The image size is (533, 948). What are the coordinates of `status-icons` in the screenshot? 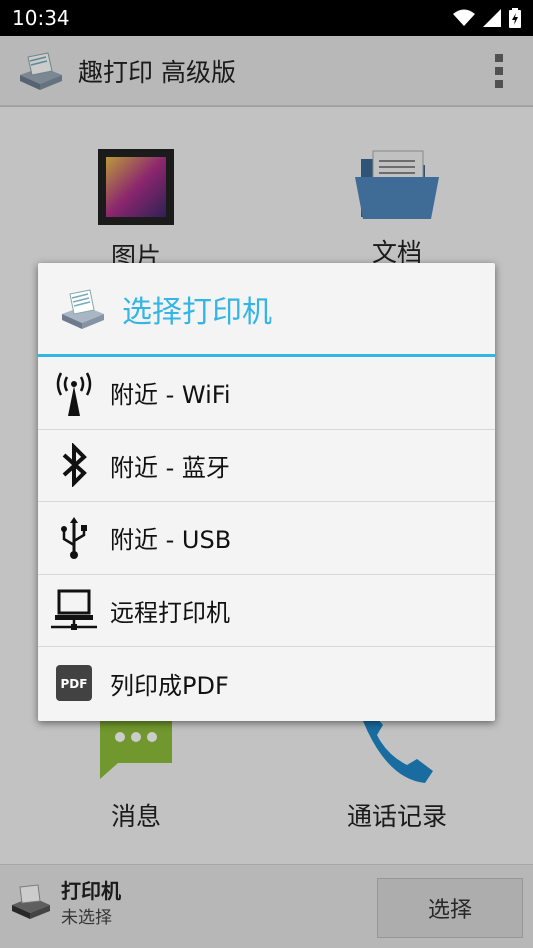 It's located at (487, 18).